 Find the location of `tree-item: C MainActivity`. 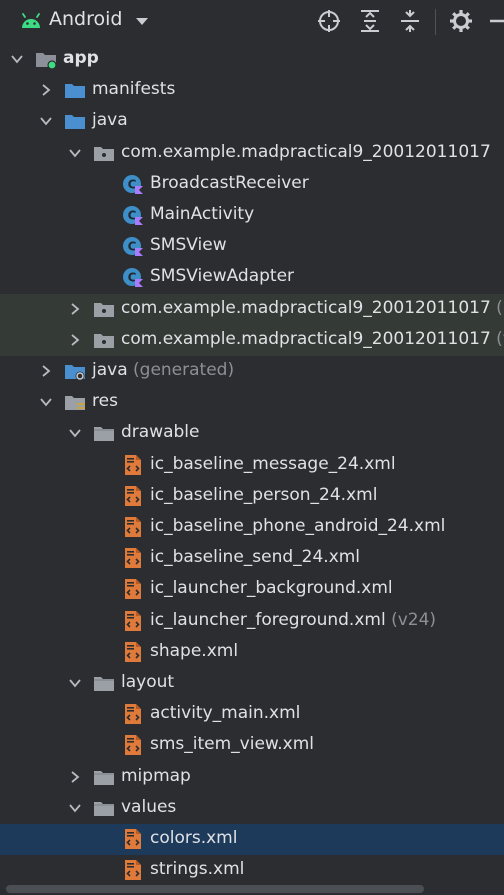

tree-item: C MainActivity is located at coordinates (252, 215).